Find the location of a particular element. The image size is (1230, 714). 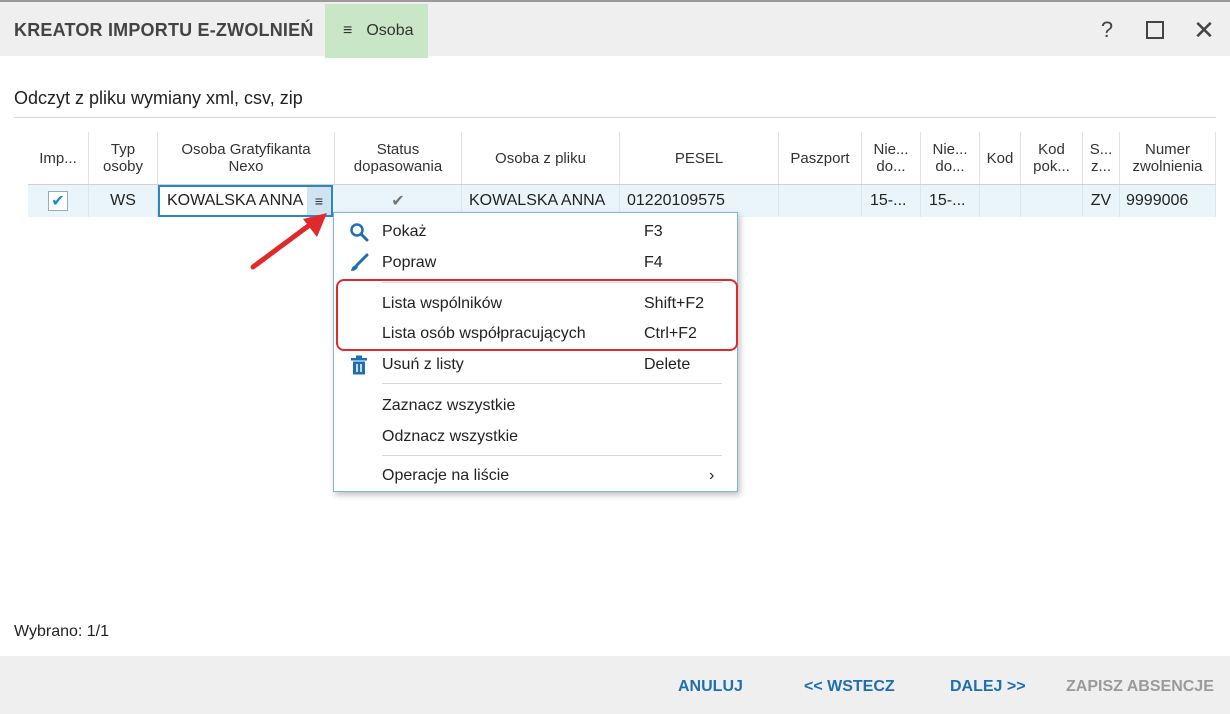

divider is located at coordinates (615, 117).